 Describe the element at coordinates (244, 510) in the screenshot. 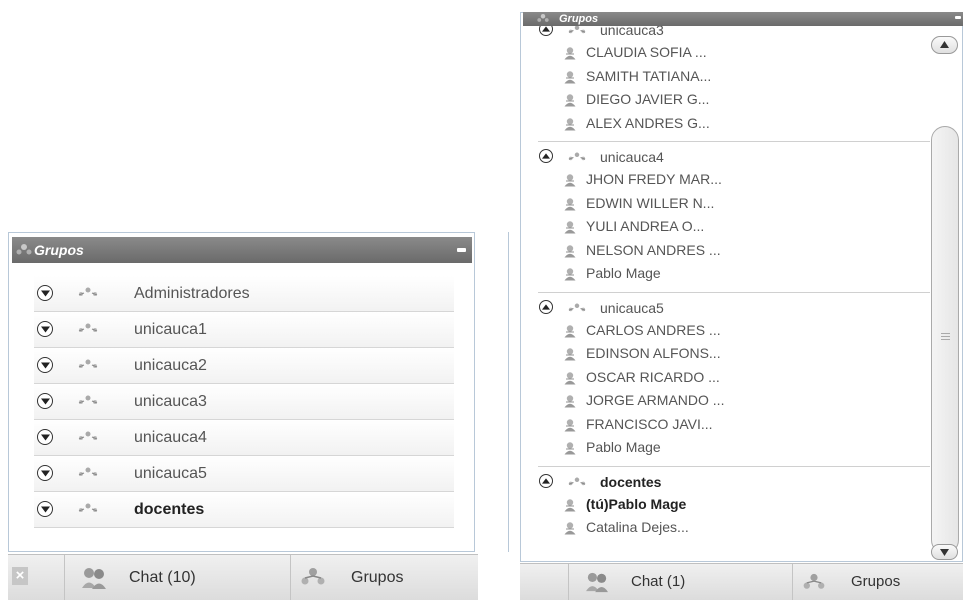

I see `group-row: docentes` at that location.